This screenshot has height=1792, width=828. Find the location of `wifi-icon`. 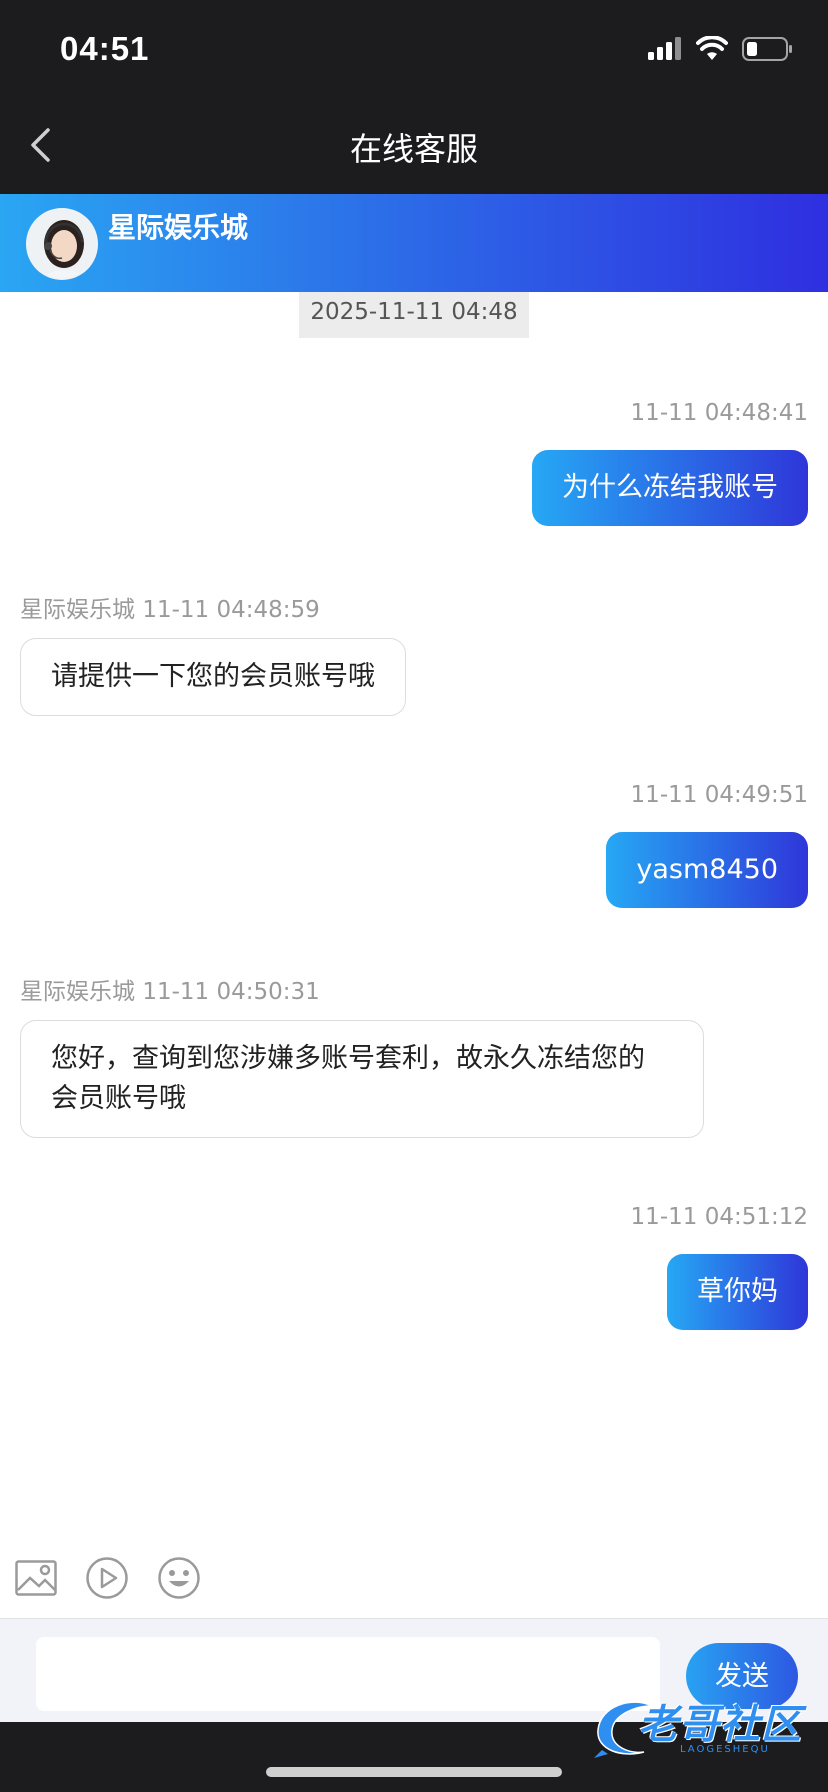

wifi-icon is located at coordinates (712, 48).